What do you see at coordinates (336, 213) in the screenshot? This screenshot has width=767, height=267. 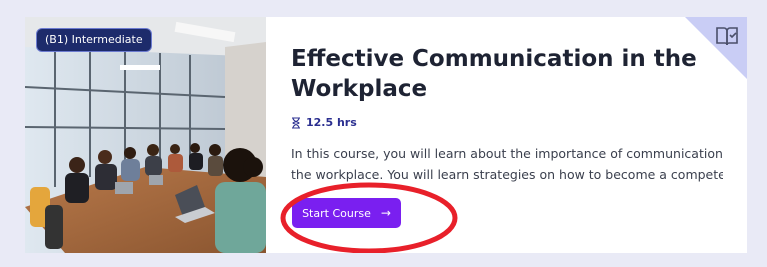 I see `start-course-label: Start Course` at bounding box center [336, 213].